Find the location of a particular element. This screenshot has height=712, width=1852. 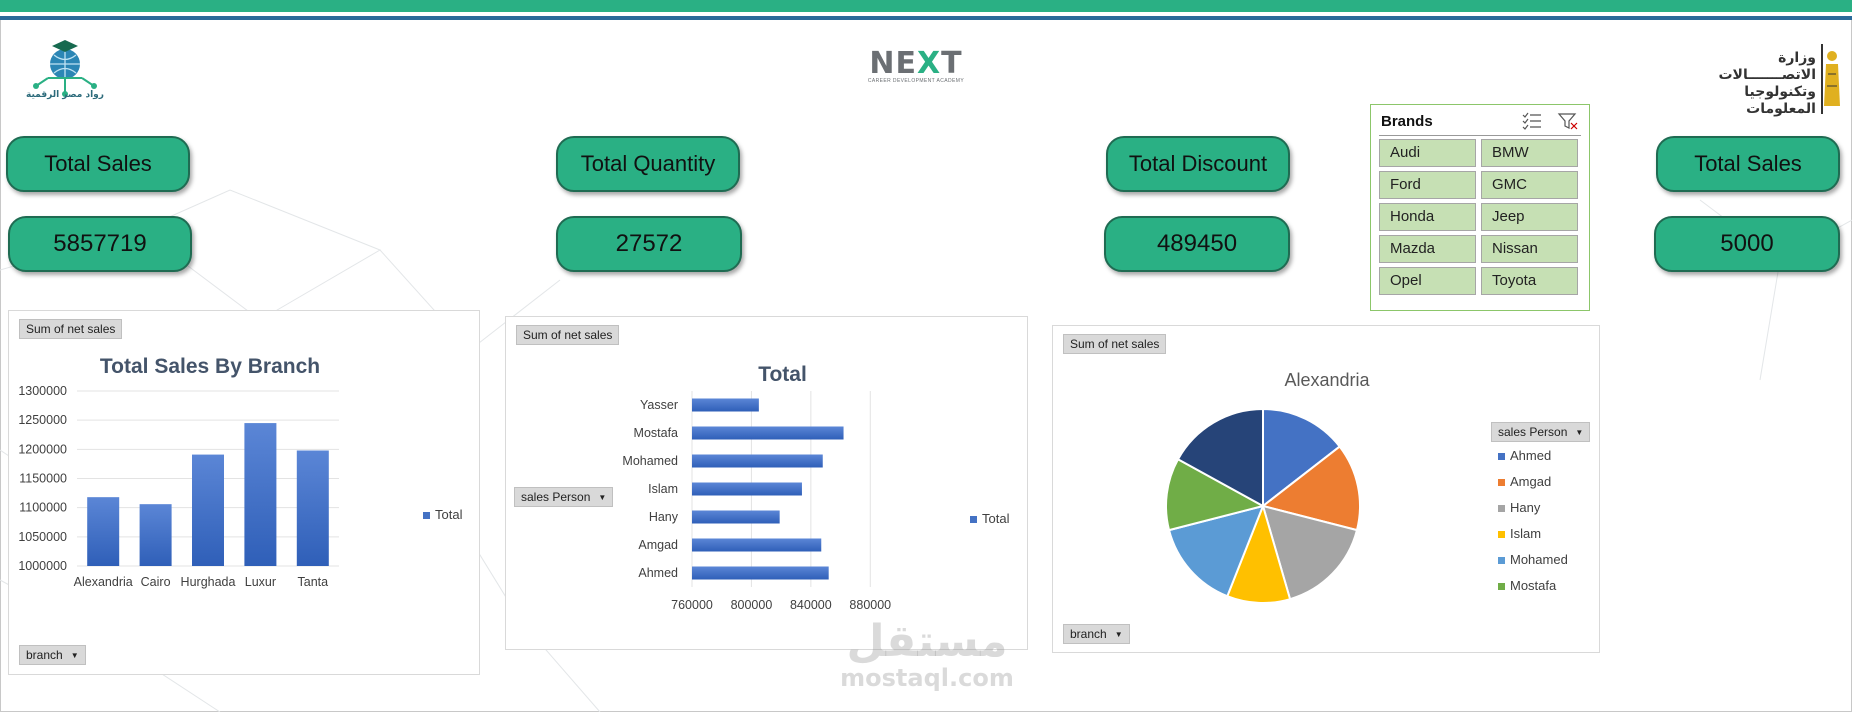

y-tick-label: Amgad is located at coordinates (658, 545).